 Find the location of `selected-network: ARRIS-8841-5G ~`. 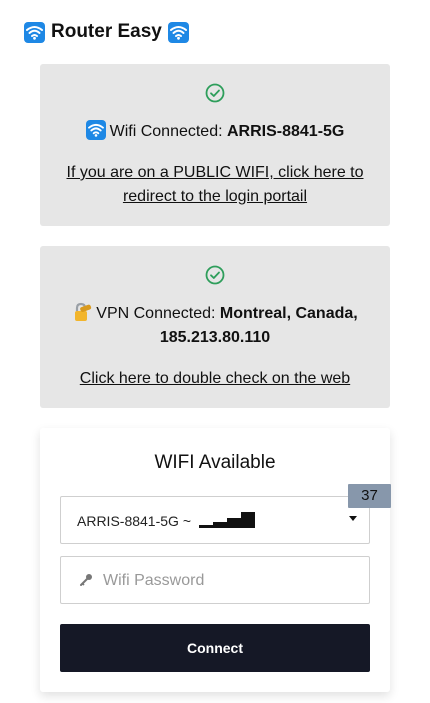

selected-network: ARRIS-8841-5G ~ is located at coordinates (166, 520).